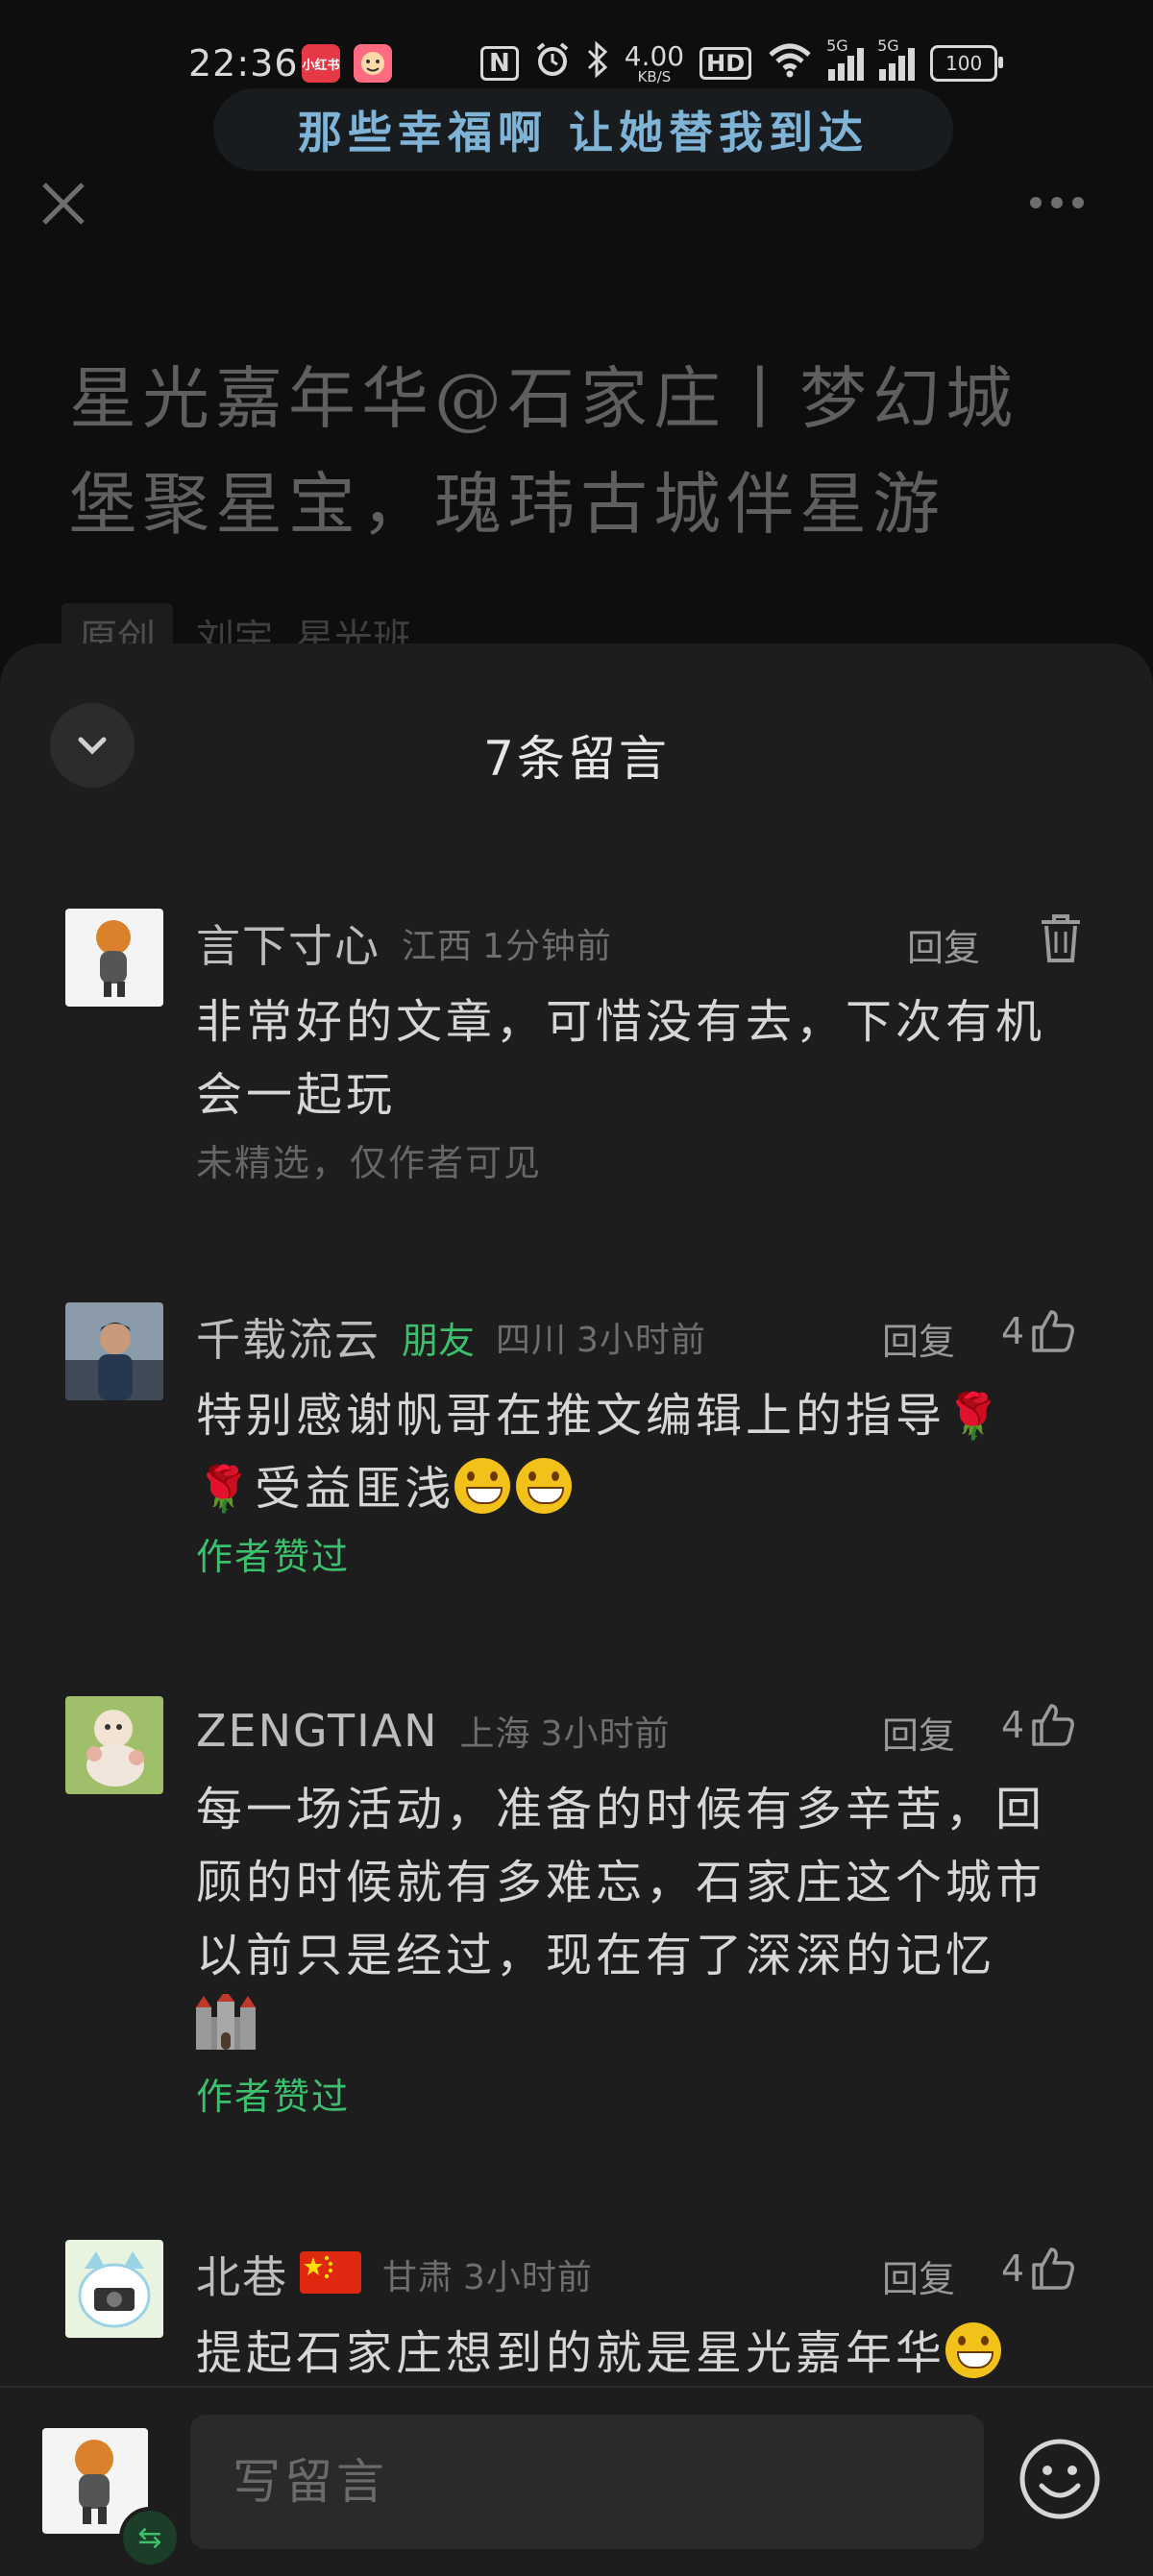 The width and height of the screenshot is (1153, 2576). Describe the element at coordinates (587, 2482) in the screenshot. I see `comment-input` at that location.